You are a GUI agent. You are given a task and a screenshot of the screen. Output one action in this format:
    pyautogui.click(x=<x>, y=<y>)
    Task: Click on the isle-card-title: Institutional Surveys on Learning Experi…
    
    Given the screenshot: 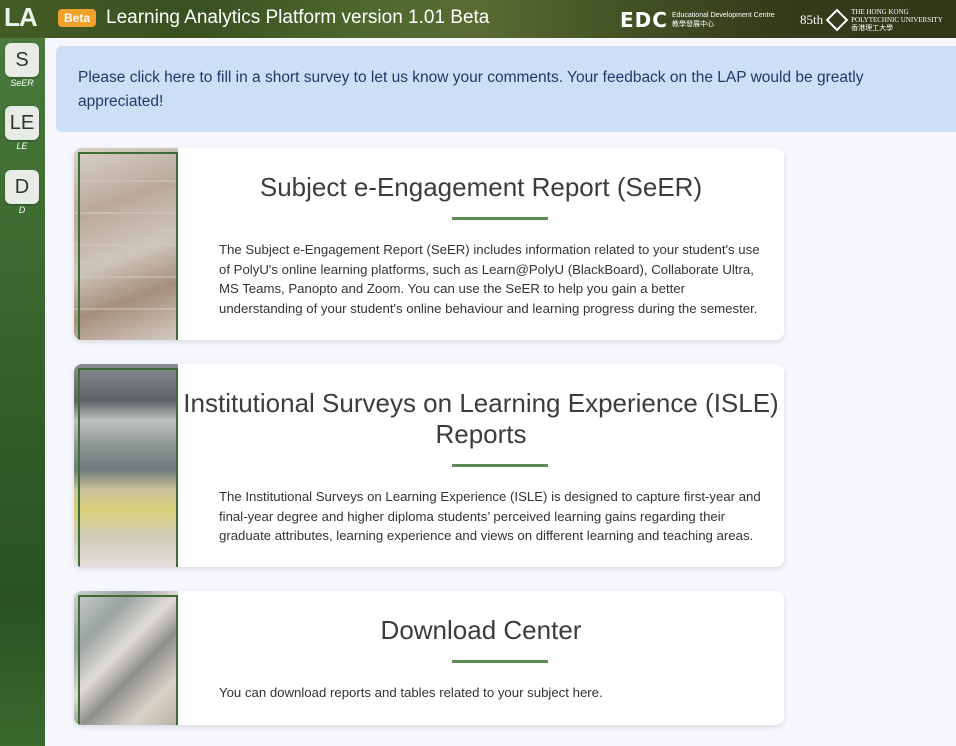 What is the action you would take?
    pyautogui.click(x=481, y=418)
    